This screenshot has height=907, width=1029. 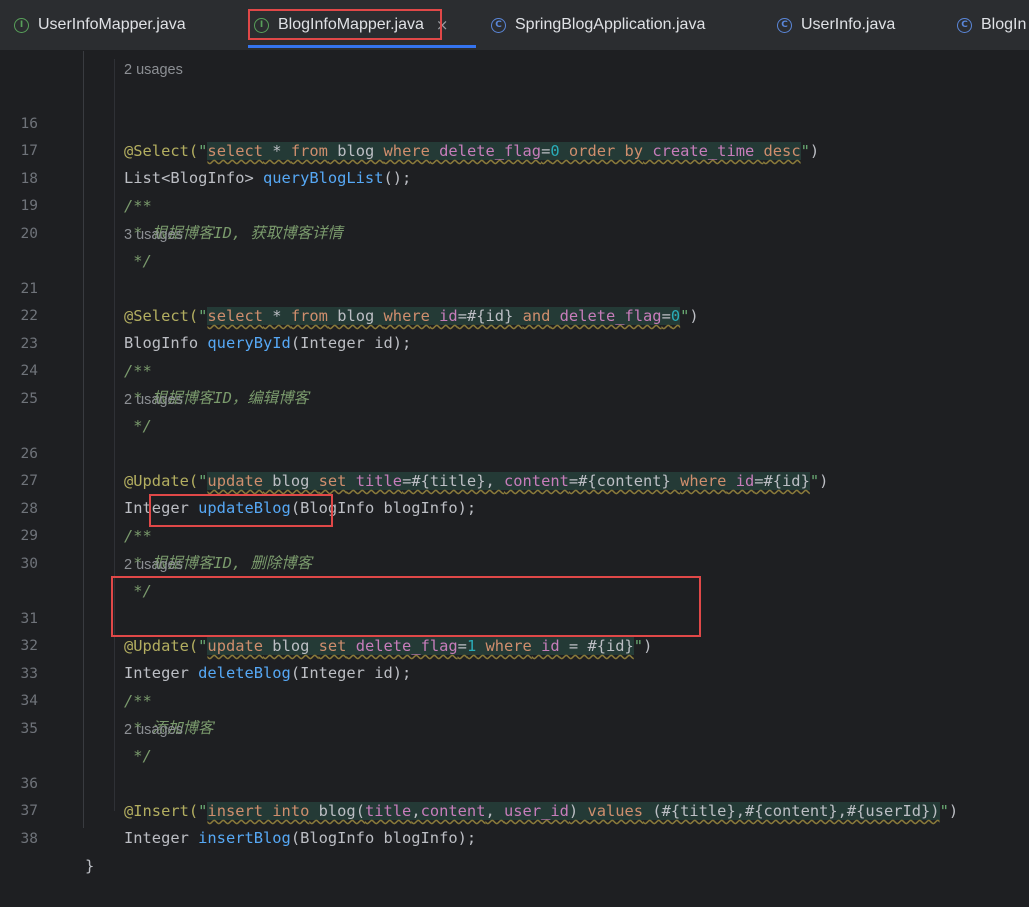 I want to click on line-content: Integer insertBlog(BlogInfo blogInfo);, so click(x=300, y=838).